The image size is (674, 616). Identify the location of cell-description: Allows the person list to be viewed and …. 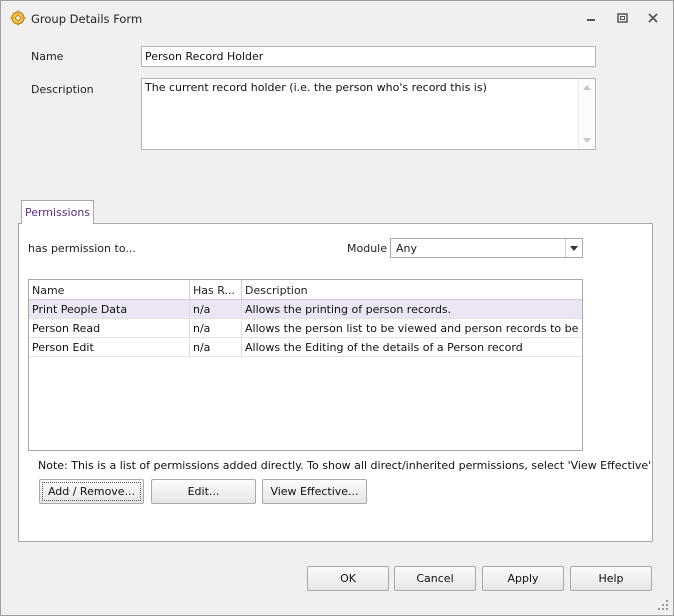
(413, 328).